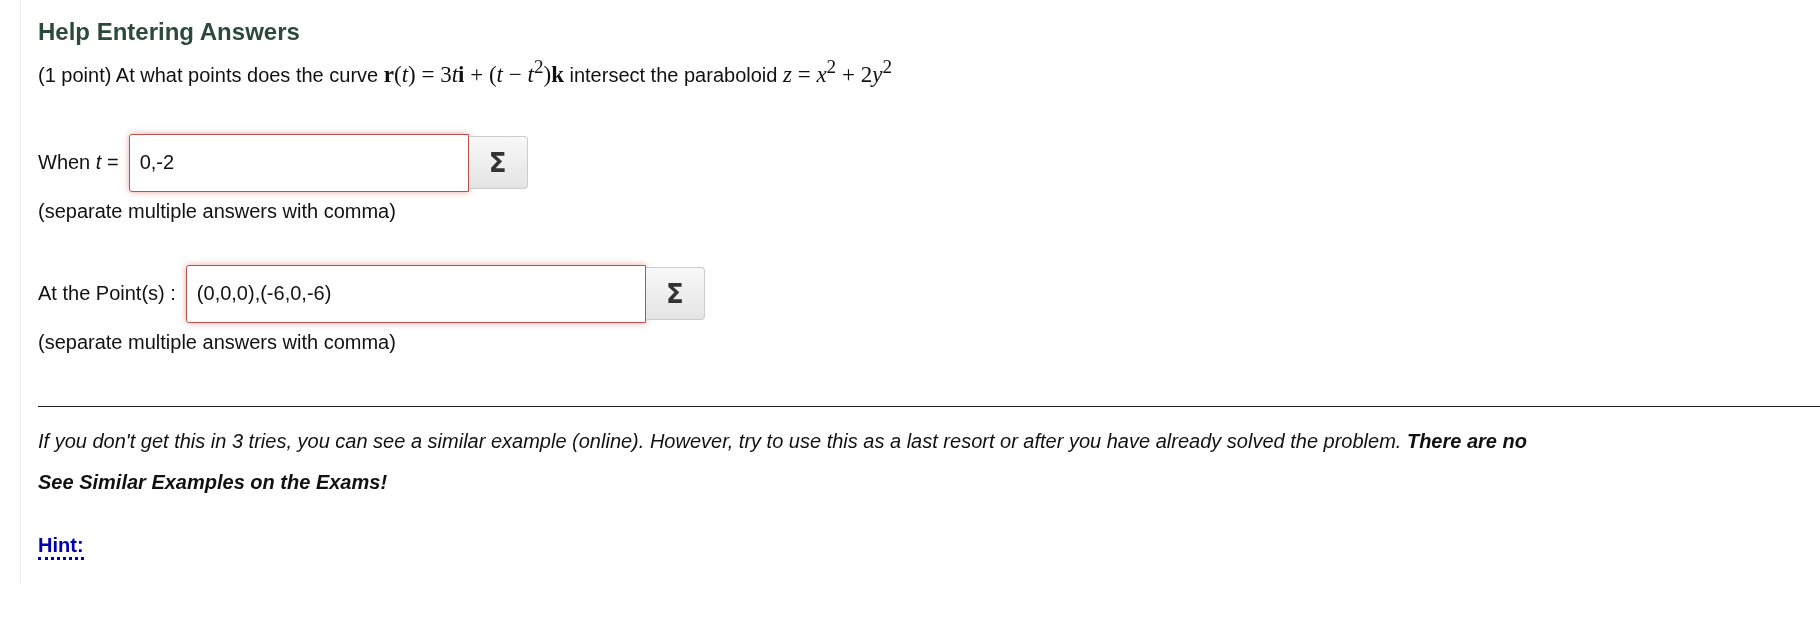  What do you see at coordinates (78, 163) in the screenshot?
I see `answer-label: When t =` at bounding box center [78, 163].